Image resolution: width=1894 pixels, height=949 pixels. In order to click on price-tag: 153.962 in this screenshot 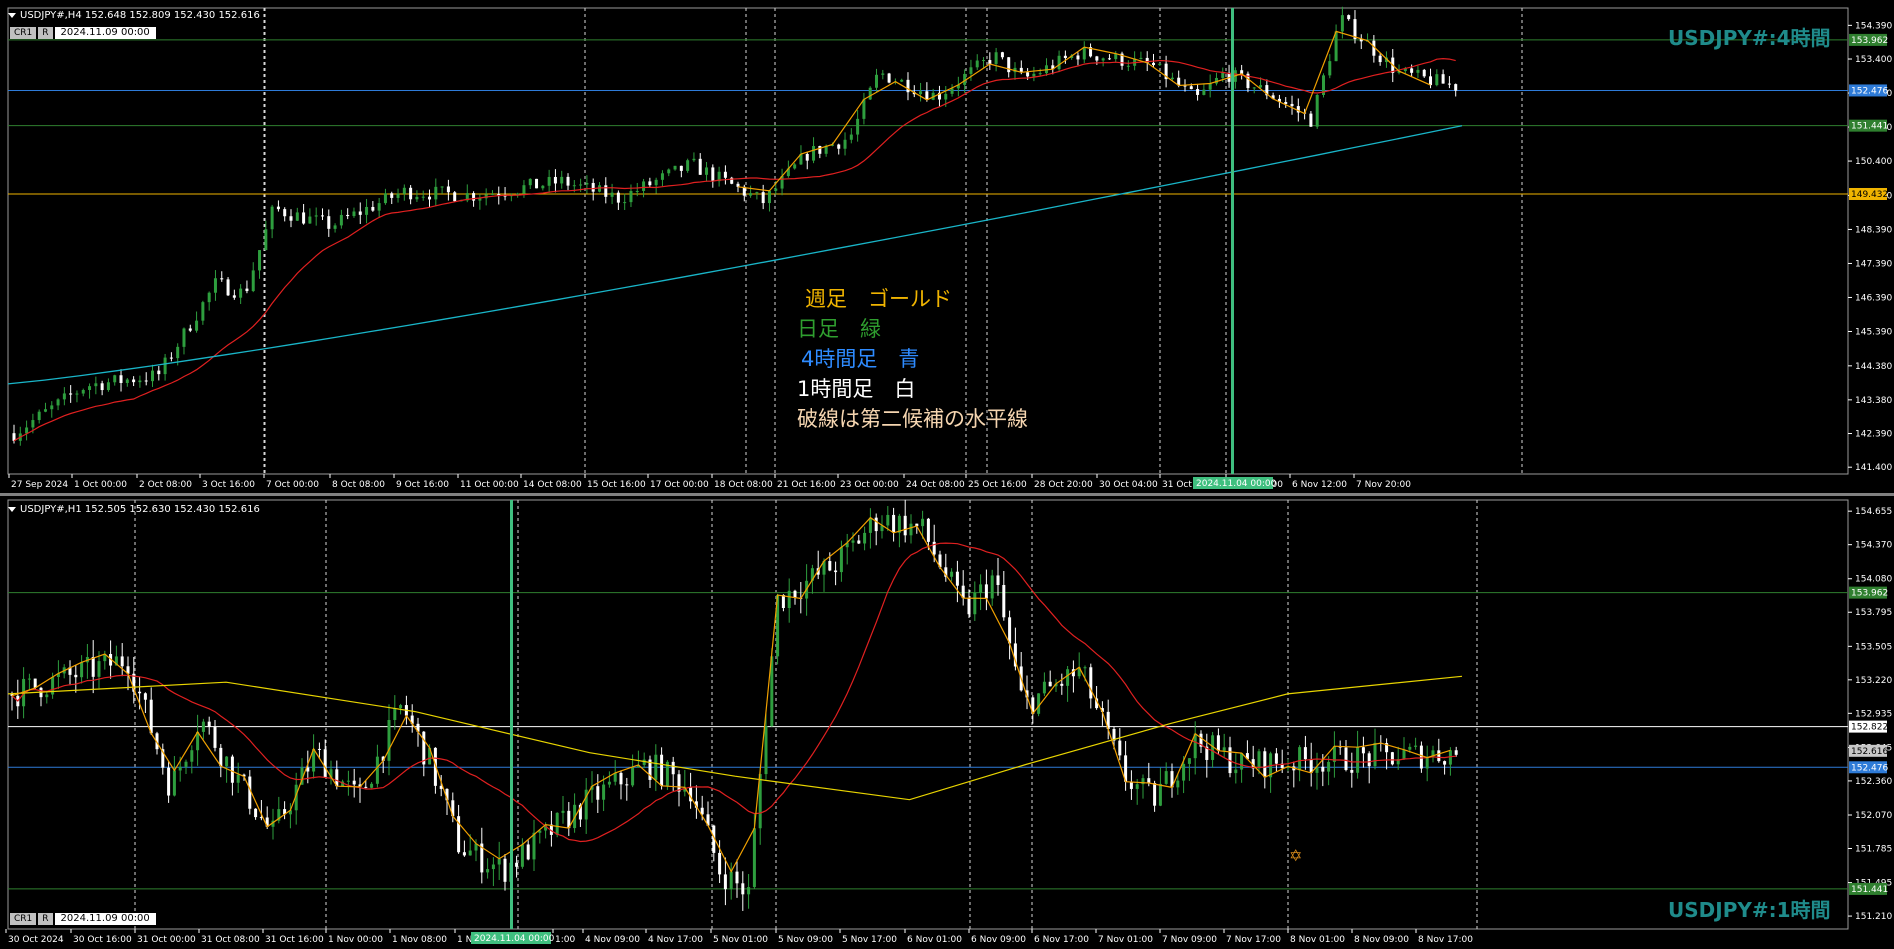, I will do `click(1869, 41)`.